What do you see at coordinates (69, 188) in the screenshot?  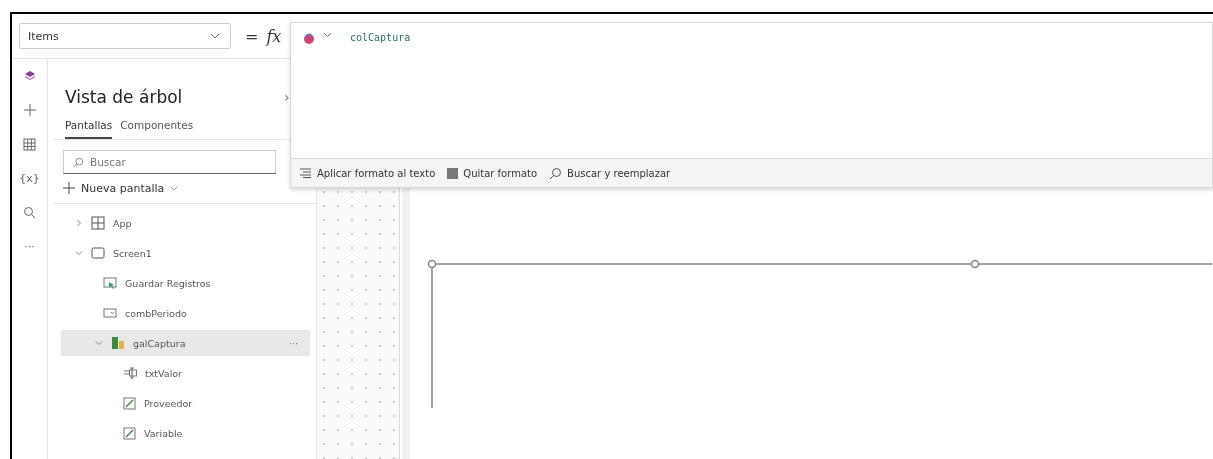 I see `plus-icon` at bounding box center [69, 188].